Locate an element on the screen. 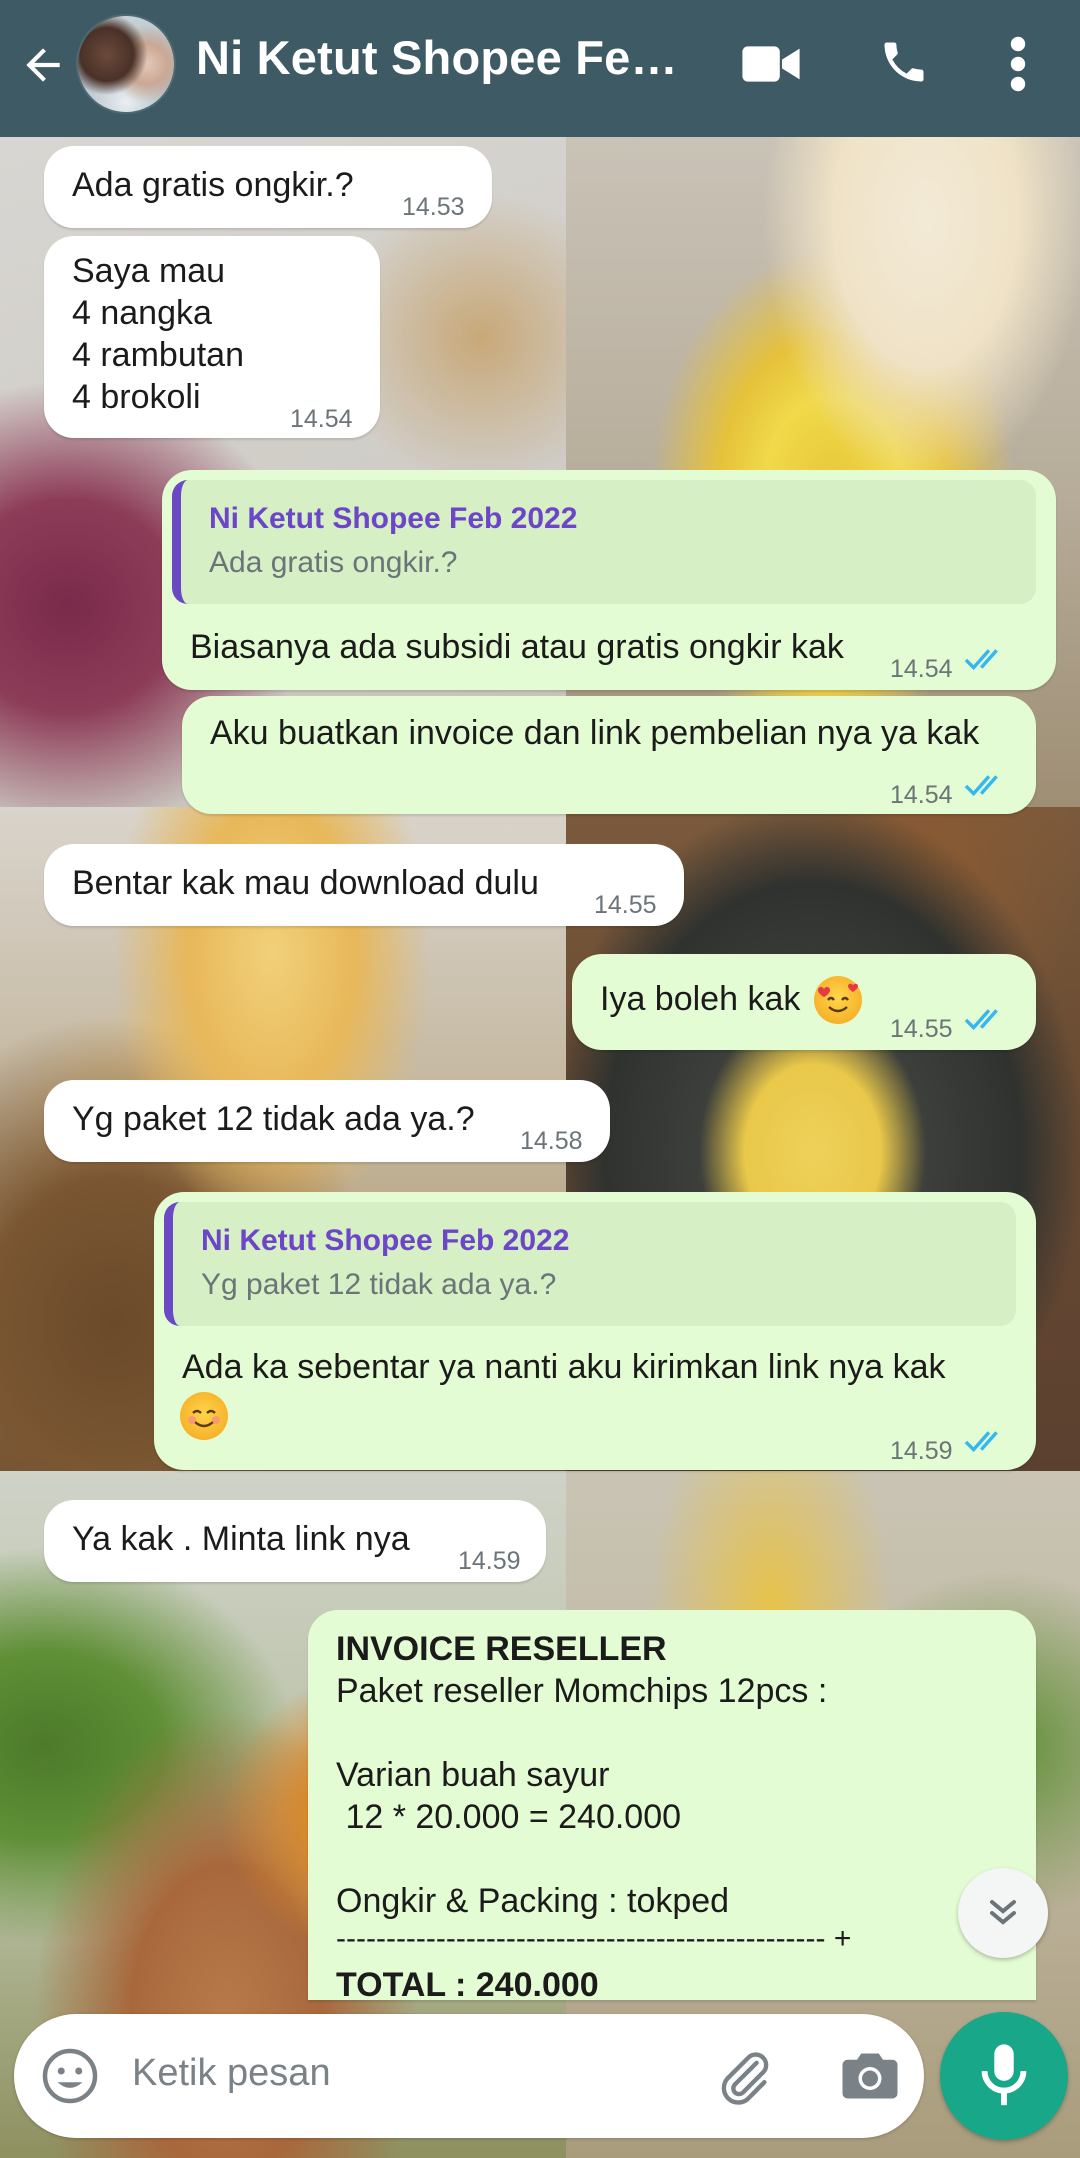 The width and height of the screenshot is (1080, 2158). message-time: 14.53 is located at coordinates (433, 207).